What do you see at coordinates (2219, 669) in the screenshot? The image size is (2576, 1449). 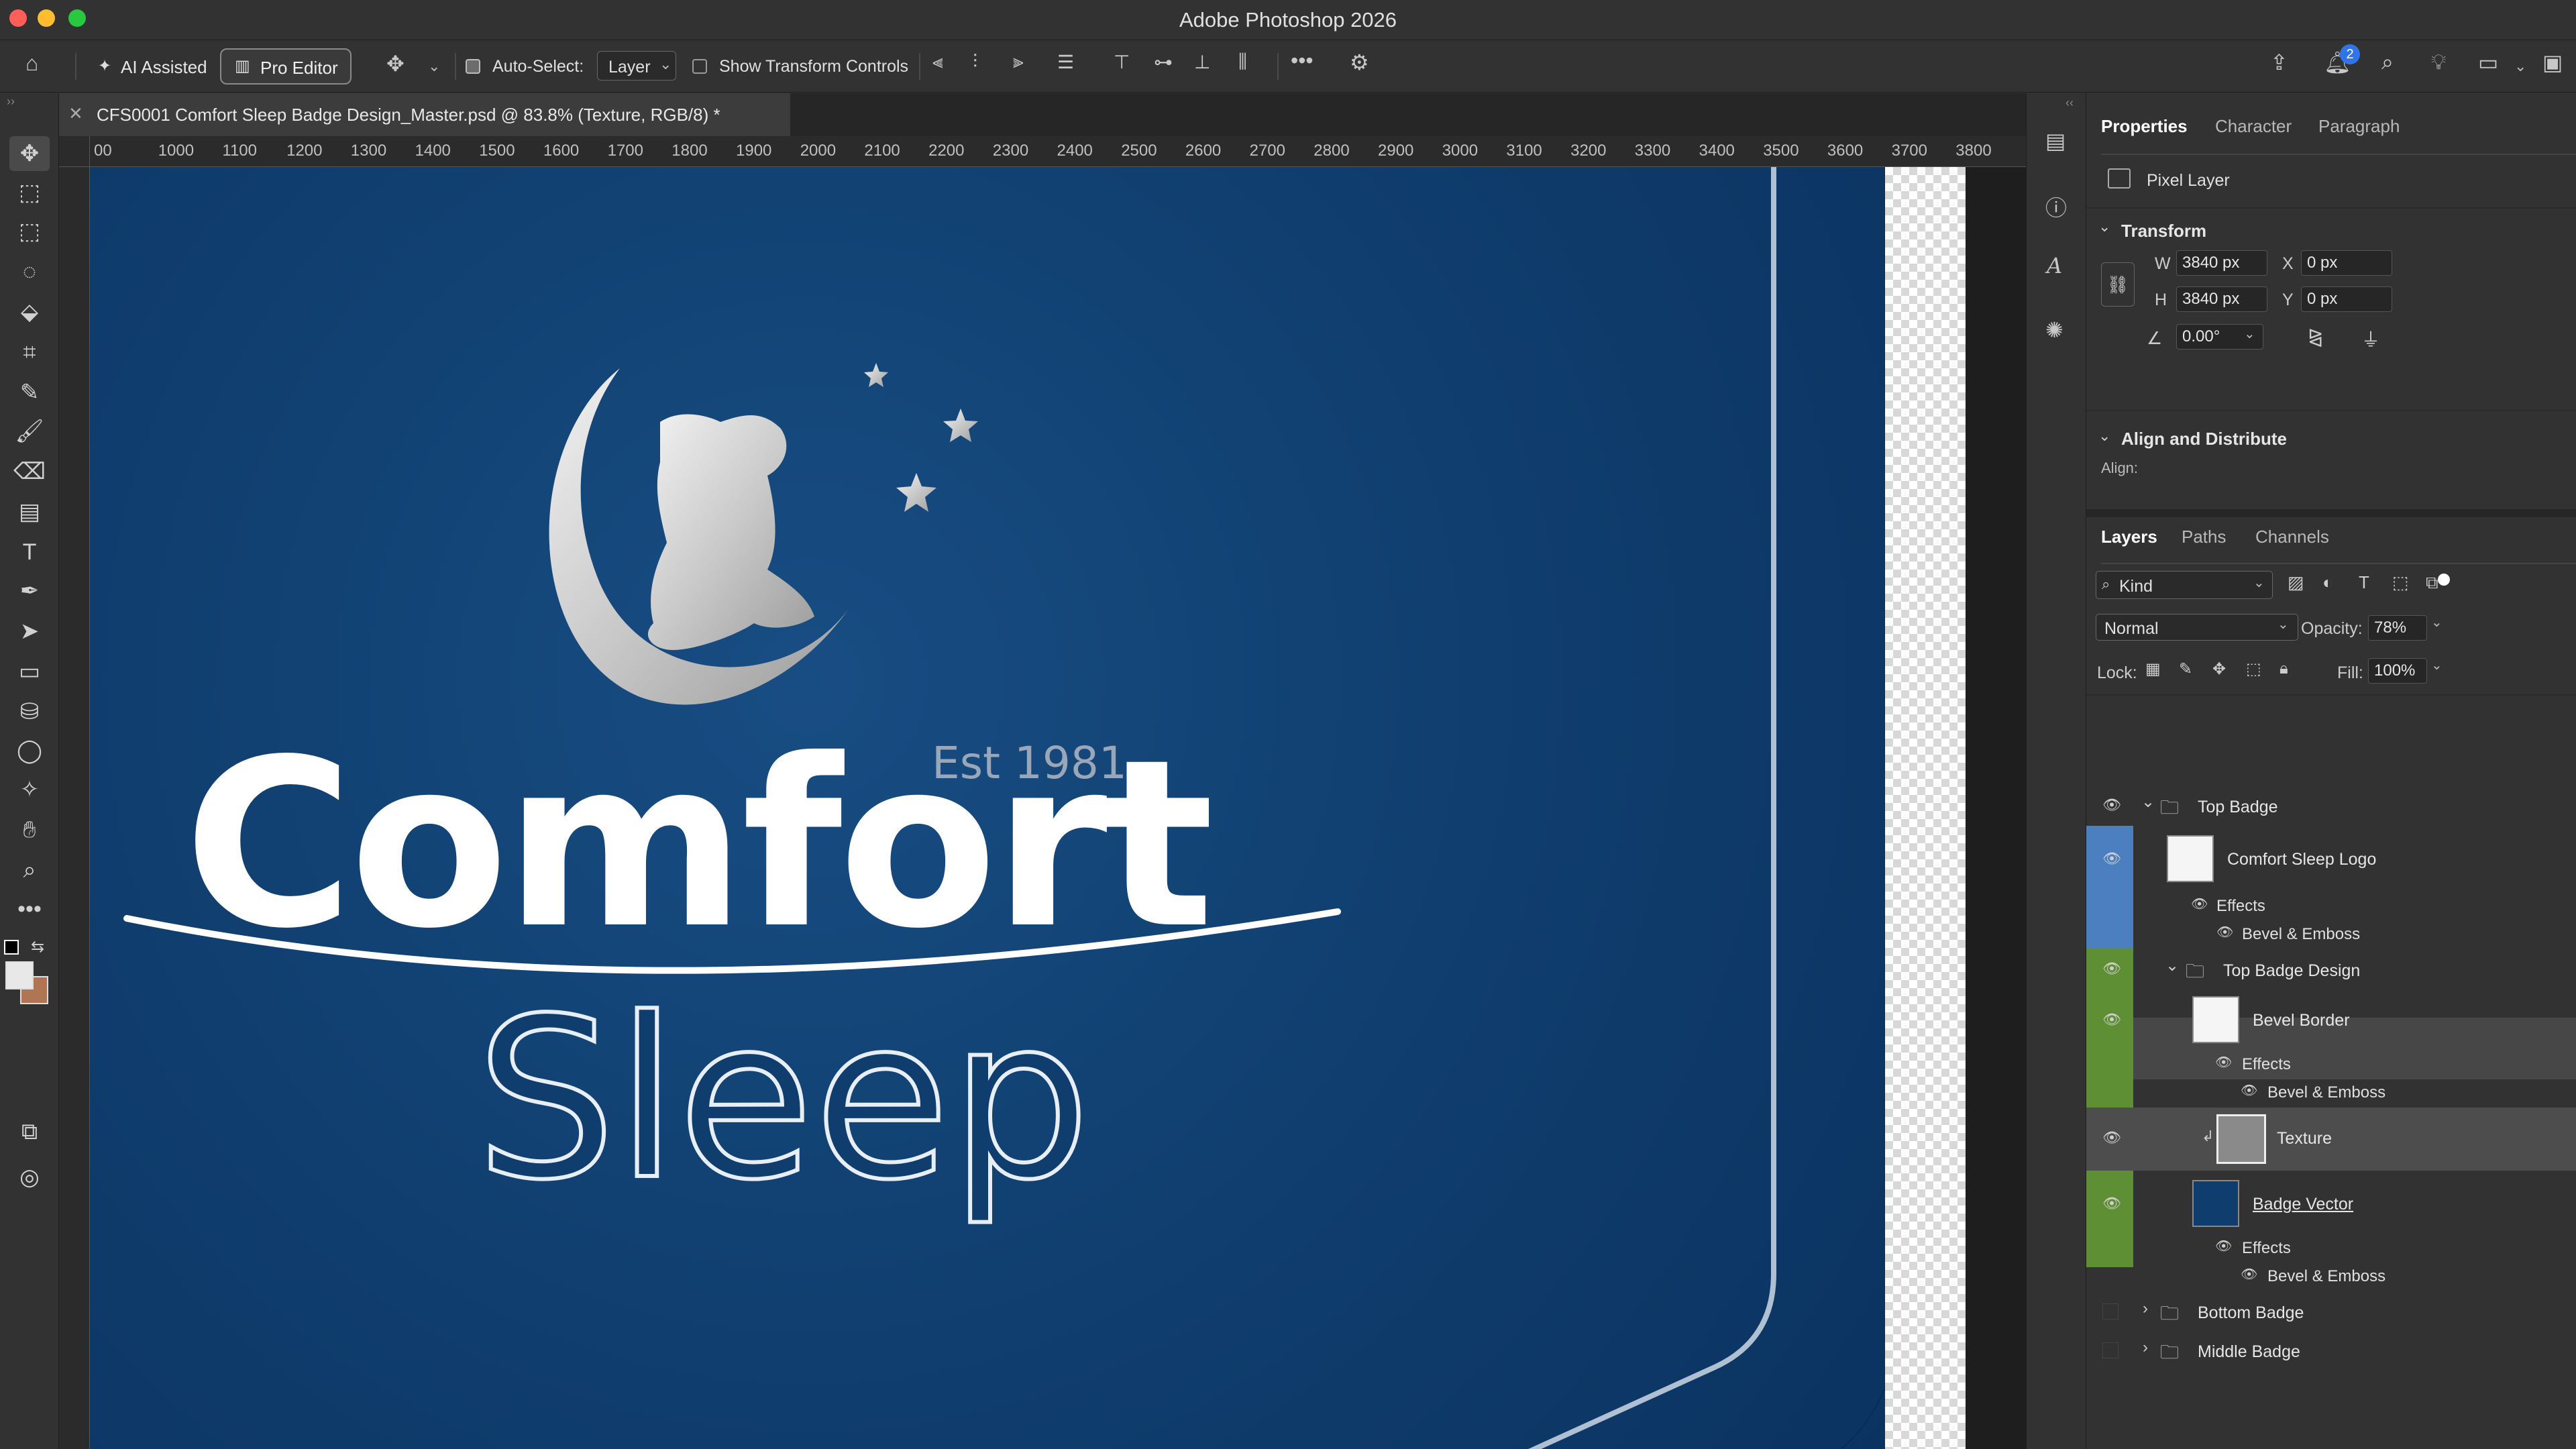 I see `lock-position-icon: ✥` at bounding box center [2219, 669].